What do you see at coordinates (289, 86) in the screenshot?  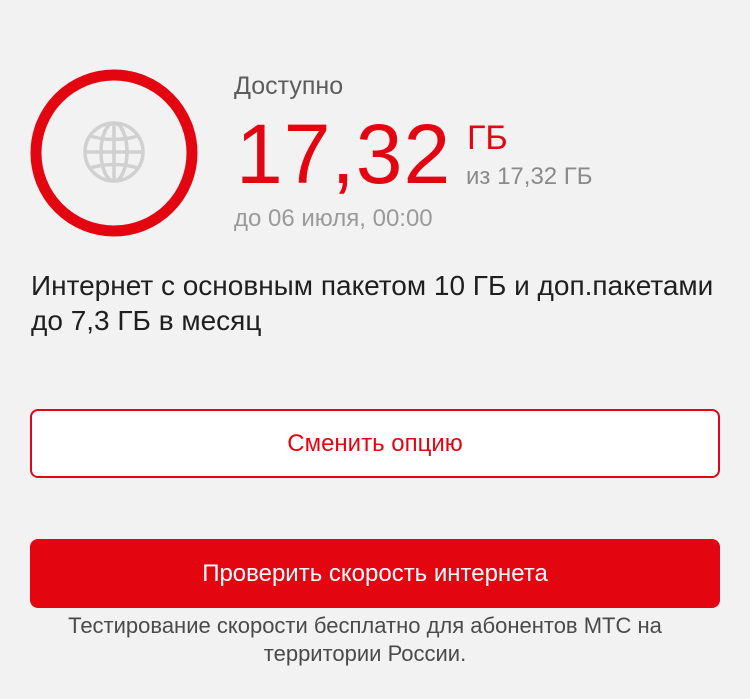 I see `available-label: Доступно` at bounding box center [289, 86].